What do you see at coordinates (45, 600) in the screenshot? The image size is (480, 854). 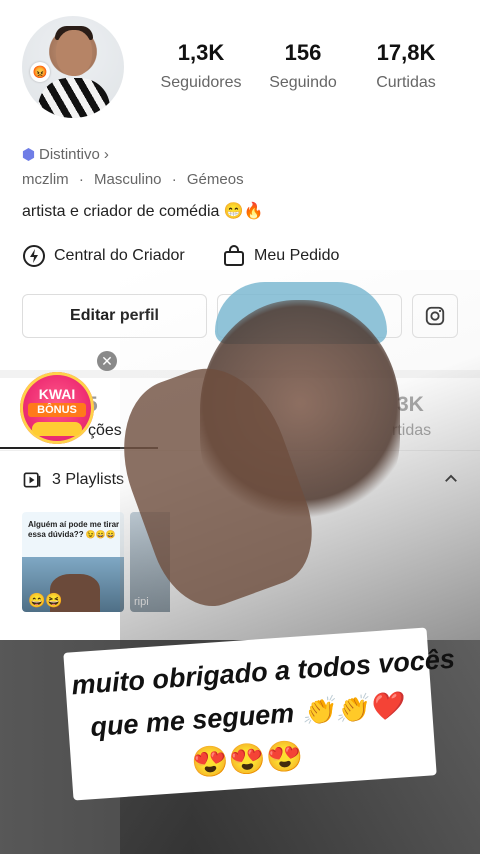 I see `thumbnail-emoji: 😄😆` at bounding box center [45, 600].